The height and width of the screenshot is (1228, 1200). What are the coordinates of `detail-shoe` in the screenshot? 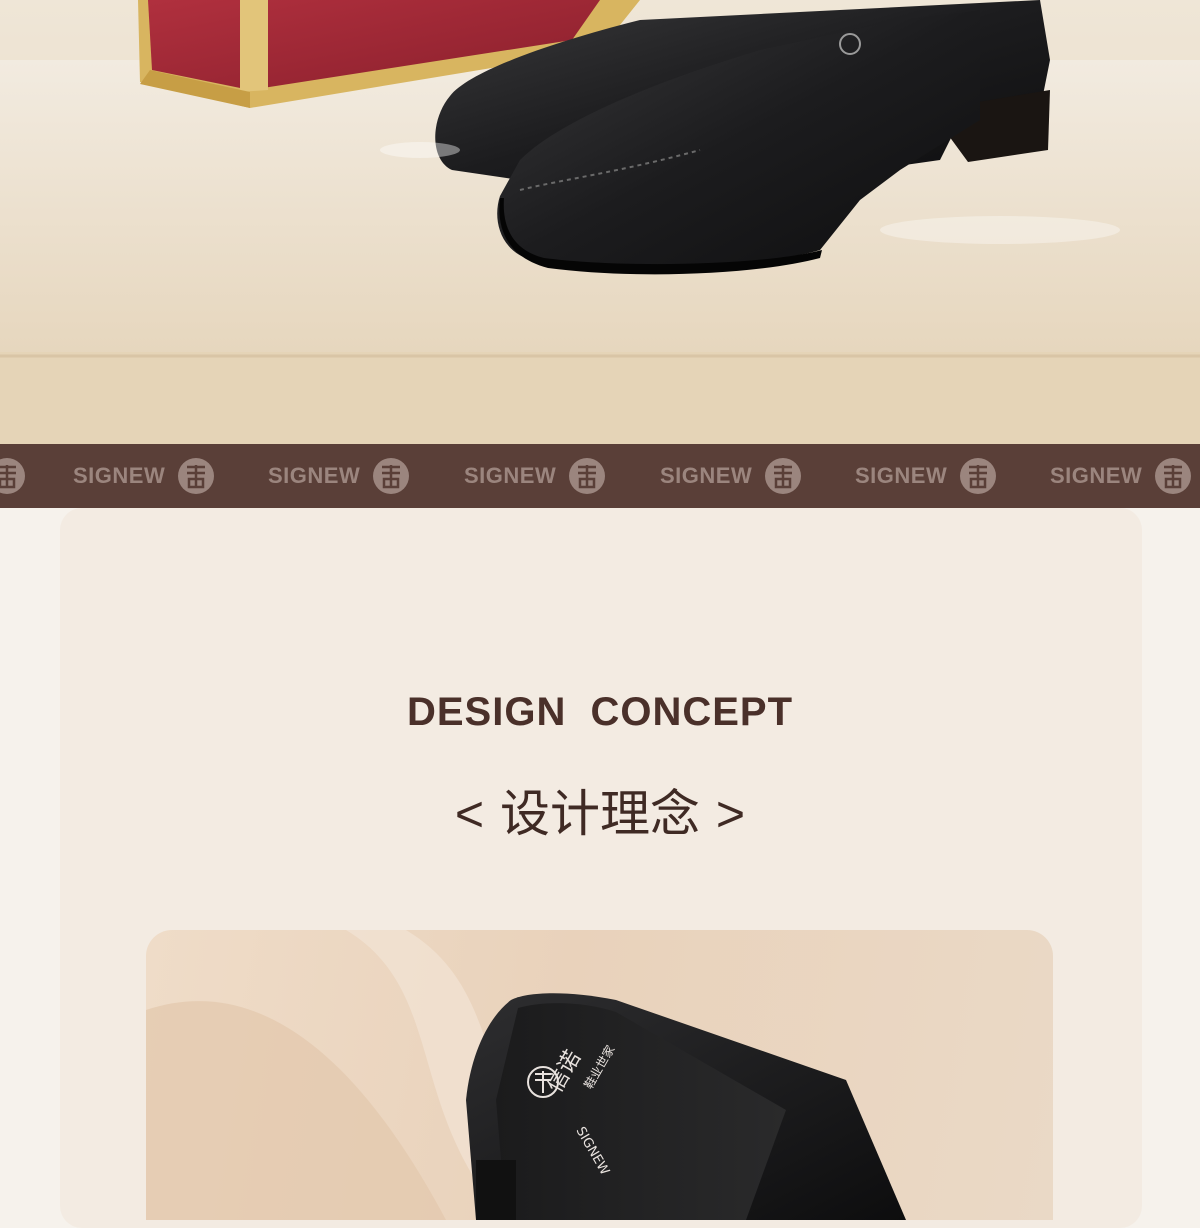 It's located at (686, 1106).